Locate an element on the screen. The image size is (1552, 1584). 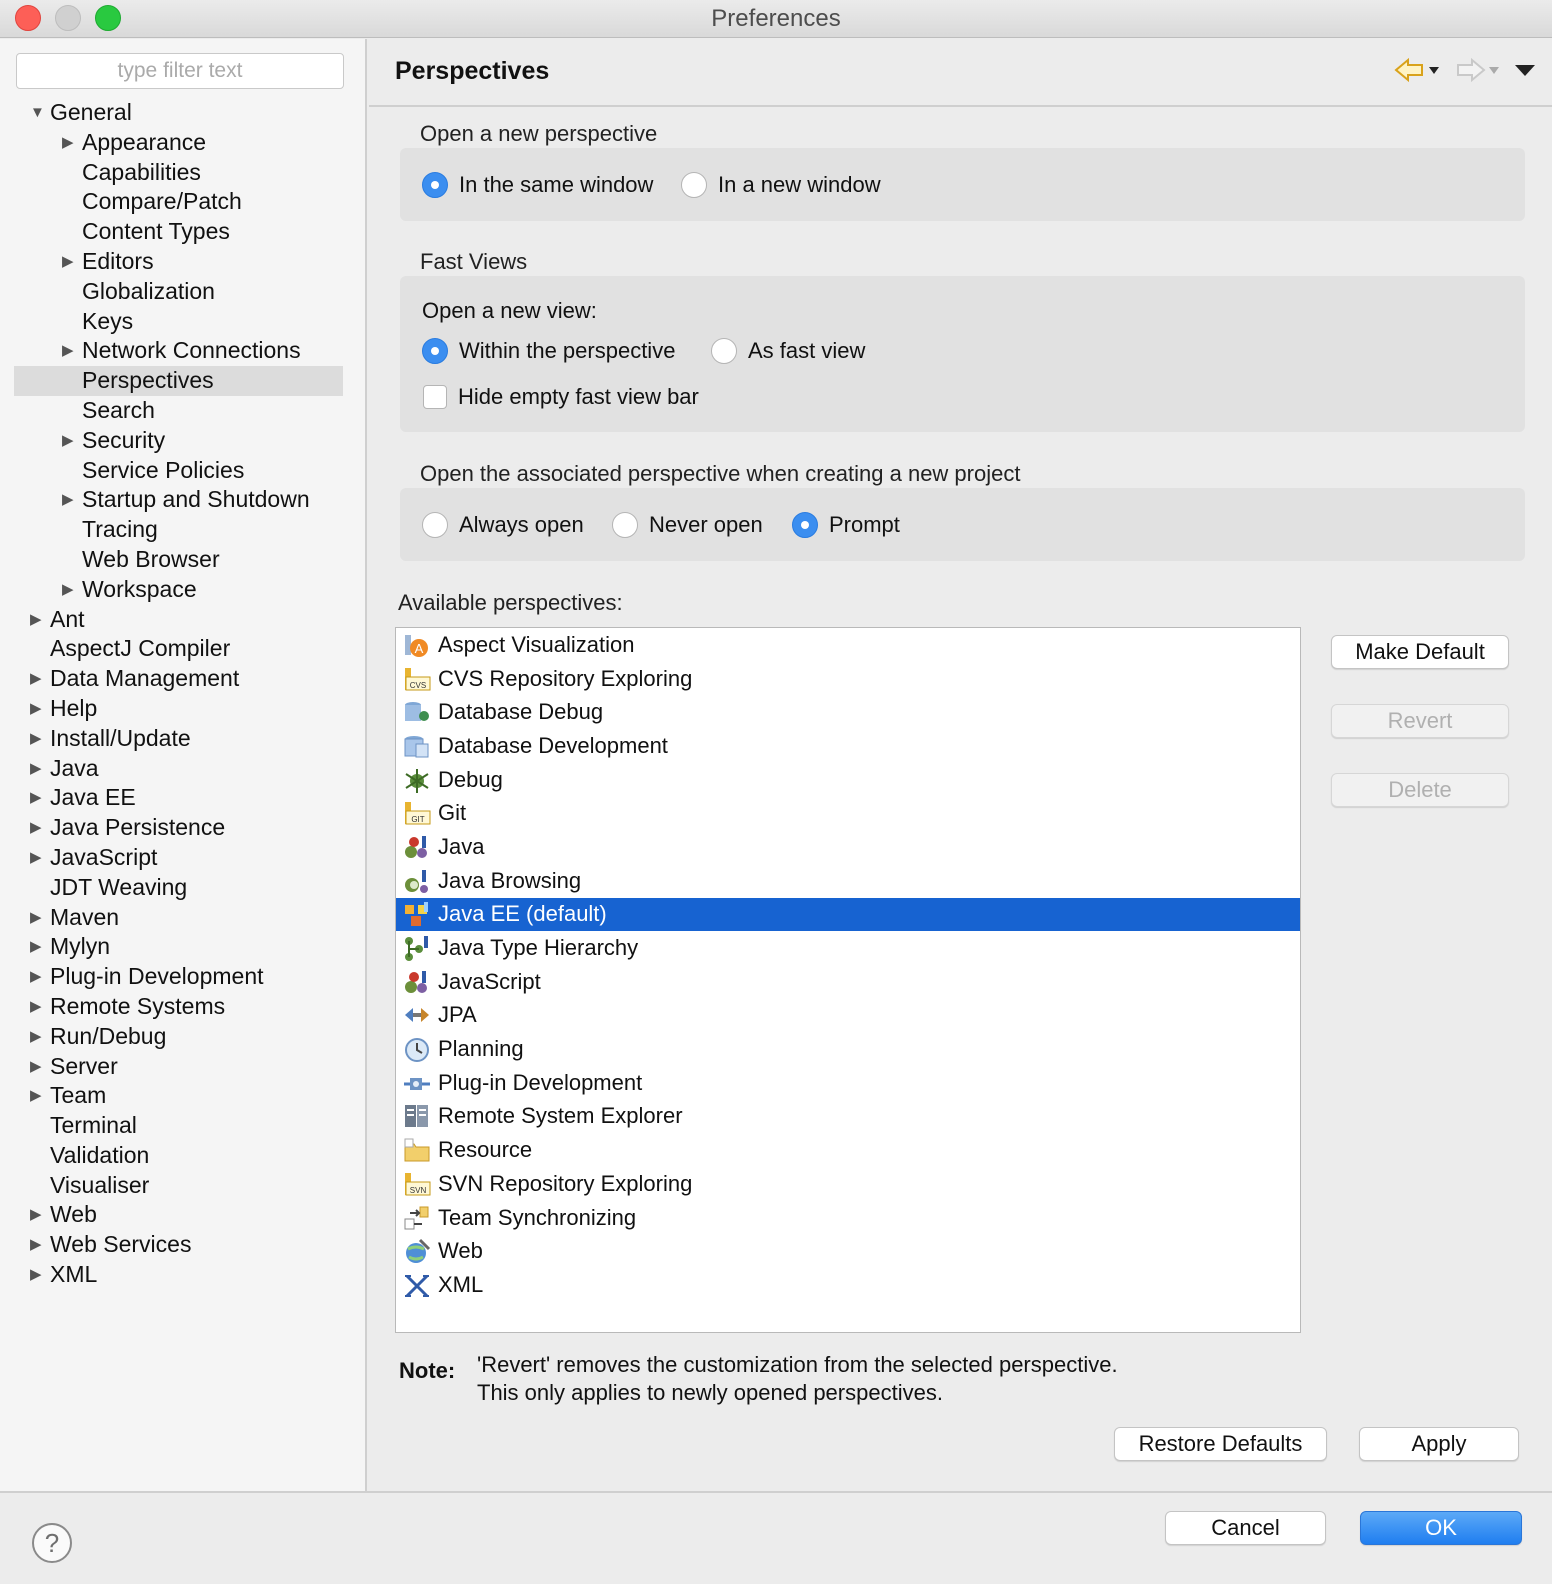
tree-item: ▶ Mylyn is located at coordinates (183, 947).